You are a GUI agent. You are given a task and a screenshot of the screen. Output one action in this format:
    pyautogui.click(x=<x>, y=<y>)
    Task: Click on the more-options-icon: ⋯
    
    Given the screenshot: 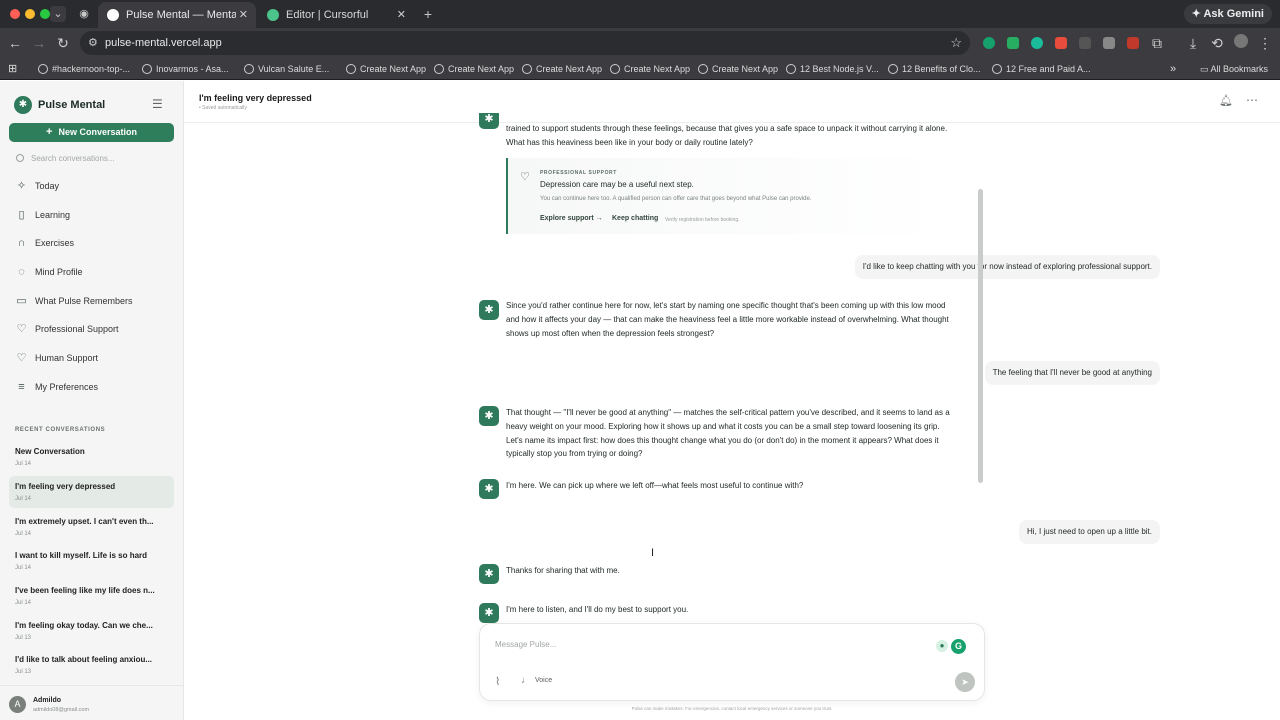 What is the action you would take?
    pyautogui.click(x=1252, y=100)
    